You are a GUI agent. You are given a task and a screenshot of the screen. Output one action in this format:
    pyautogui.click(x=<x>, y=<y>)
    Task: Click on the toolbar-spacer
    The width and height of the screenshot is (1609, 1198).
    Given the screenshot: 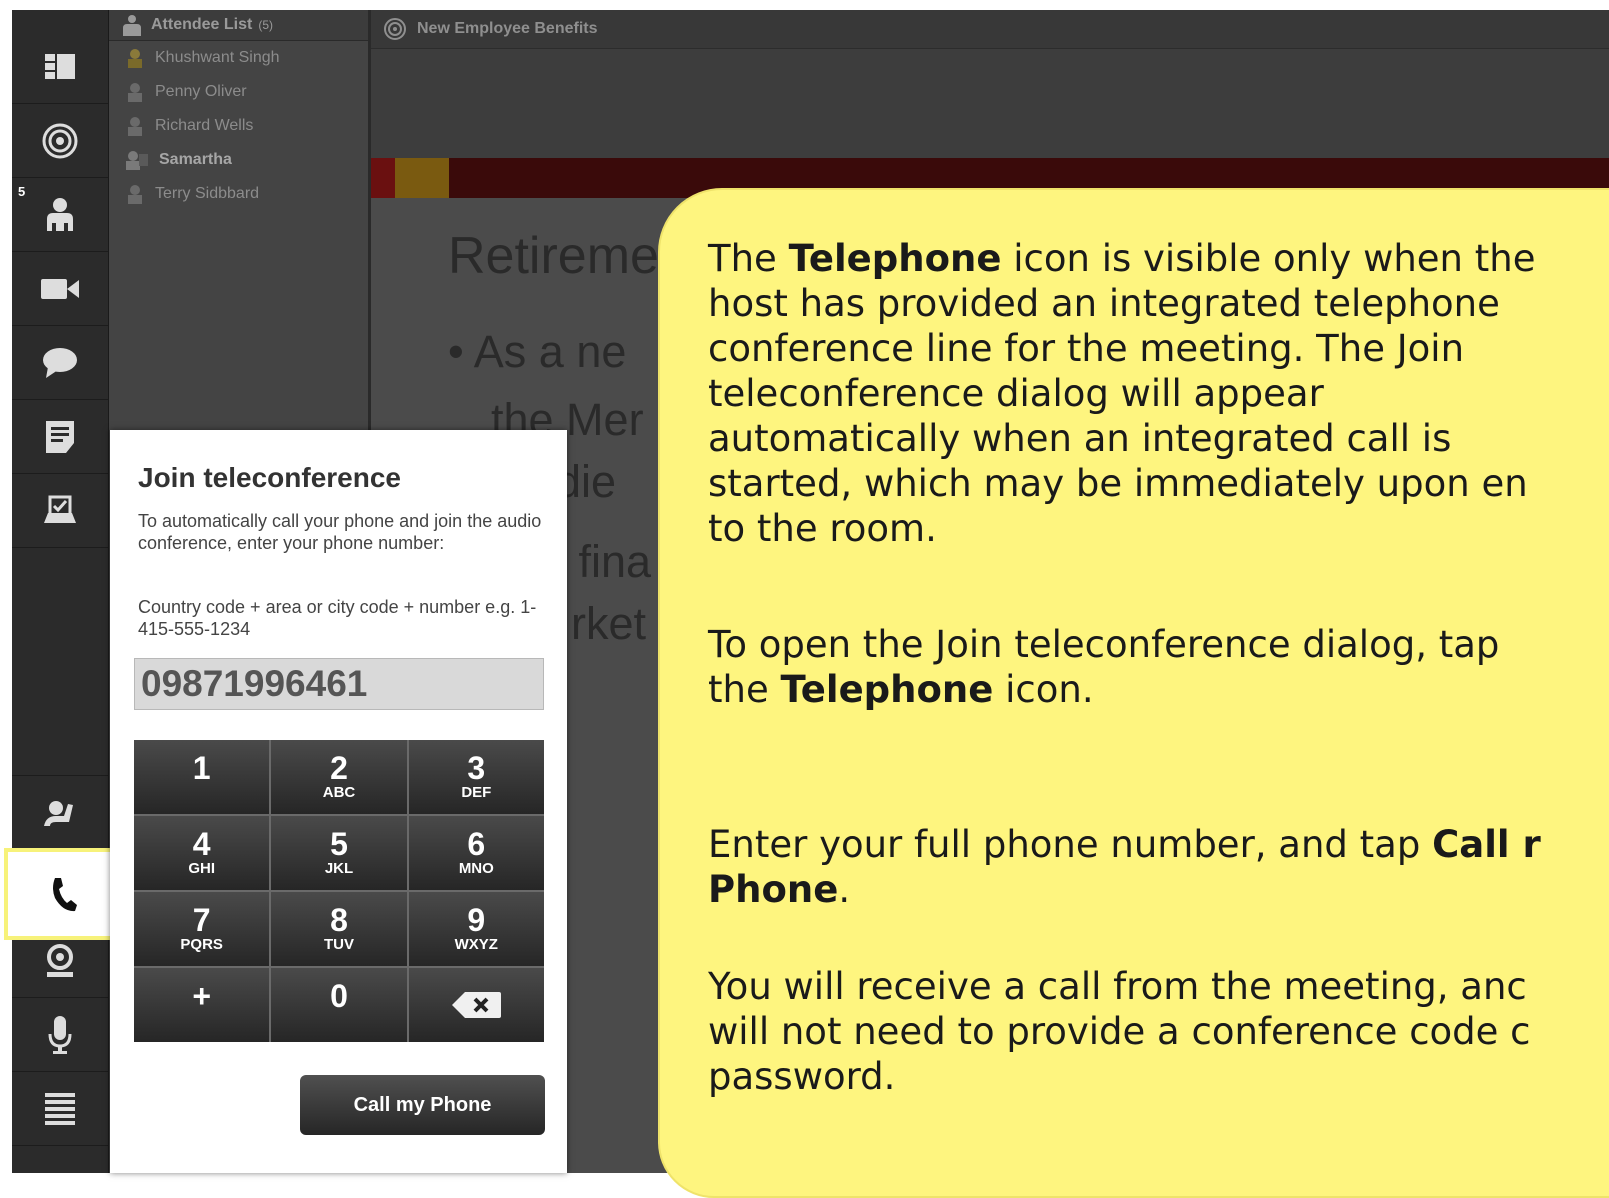 What is the action you would take?
    pyautogui.click(x=60, y=662)
    